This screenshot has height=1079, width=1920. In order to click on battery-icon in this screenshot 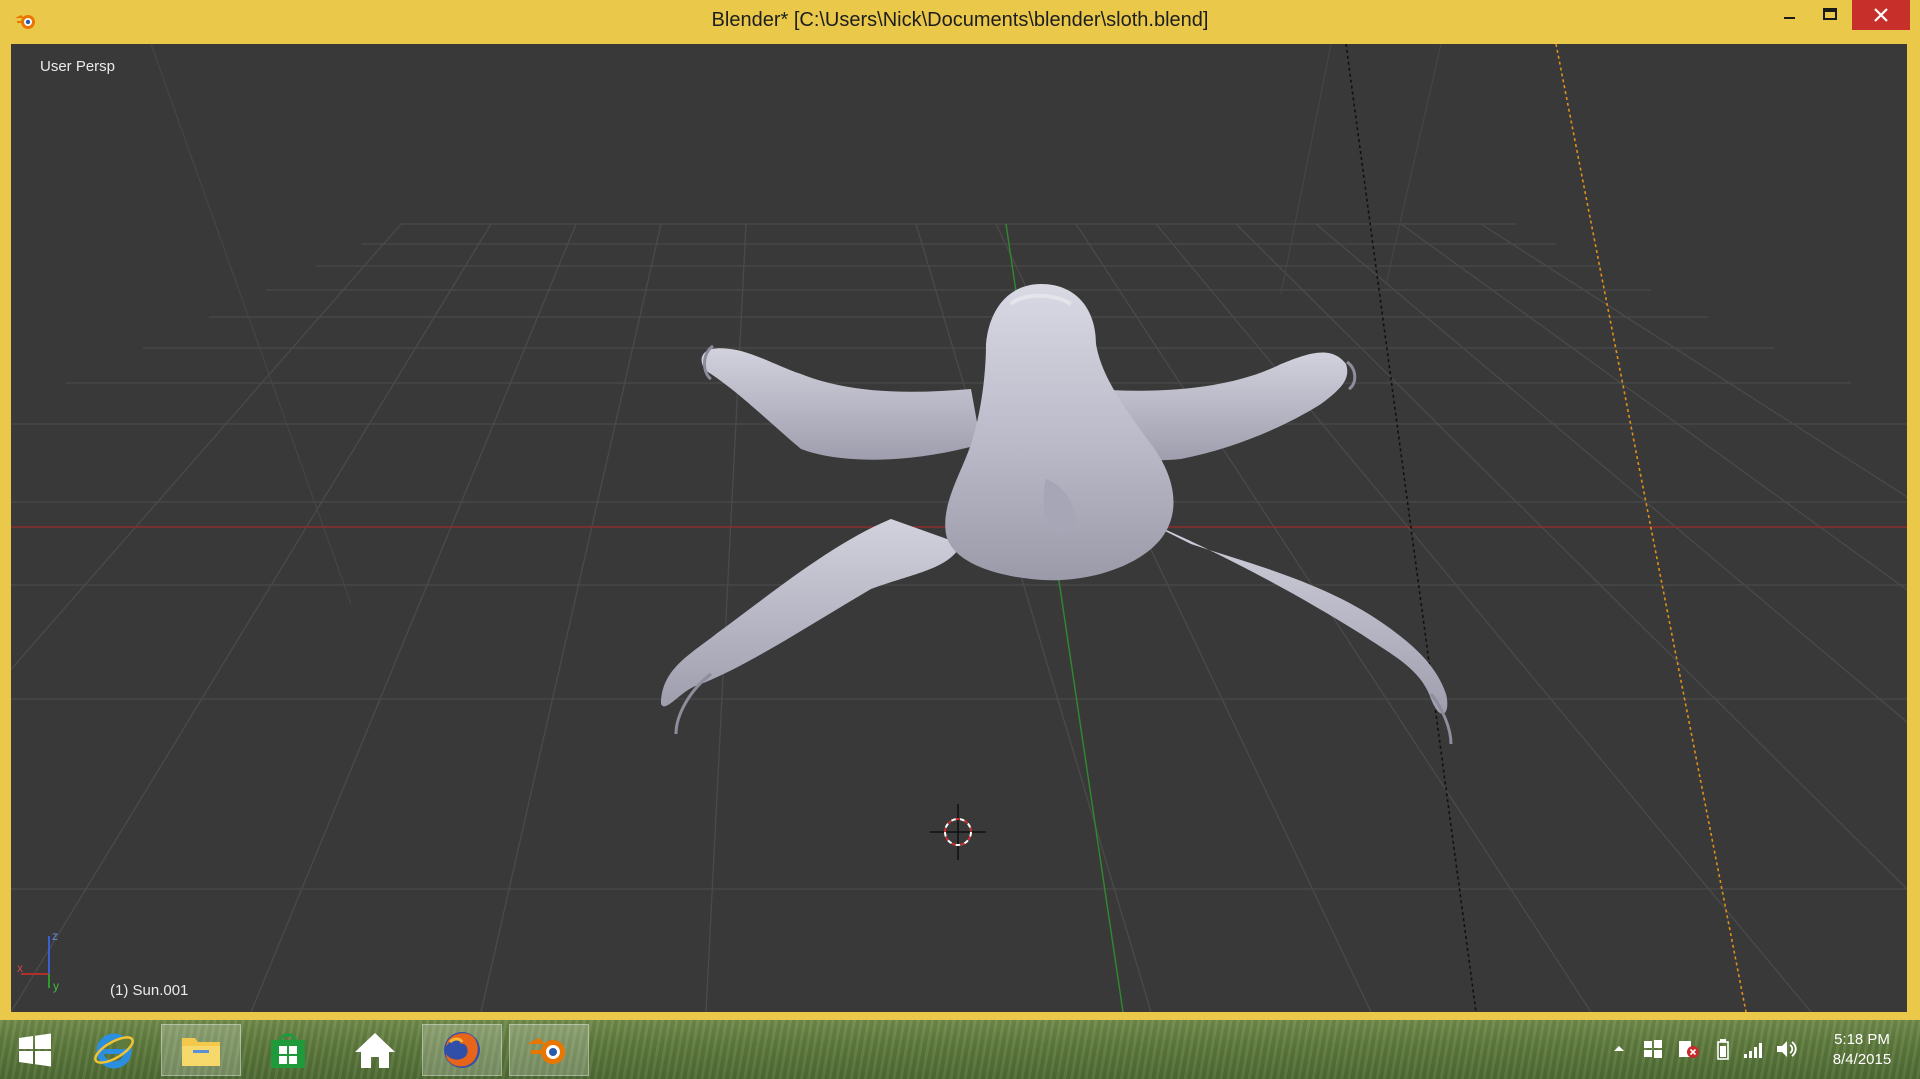, I will do `click(1723, 1049)`.